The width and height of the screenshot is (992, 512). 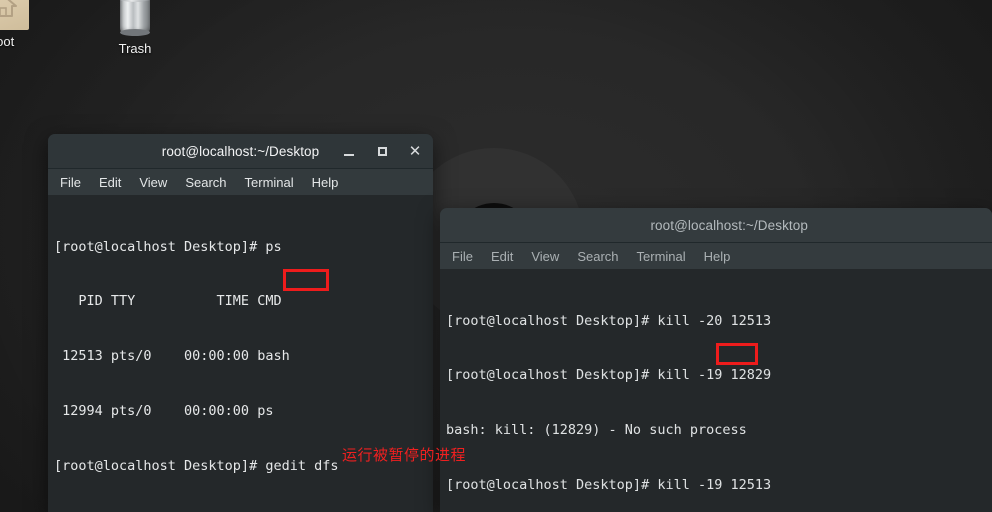 I want to click on maximize-icon, so click(x=382, y=151).